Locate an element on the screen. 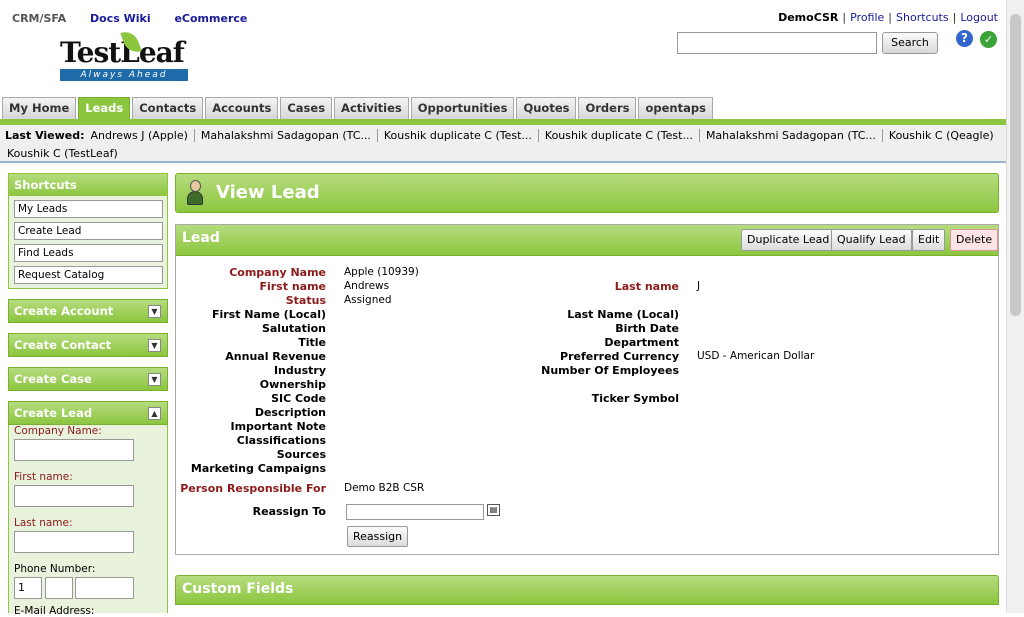  section-label: Create Contact is located at coordinates (63, 345).